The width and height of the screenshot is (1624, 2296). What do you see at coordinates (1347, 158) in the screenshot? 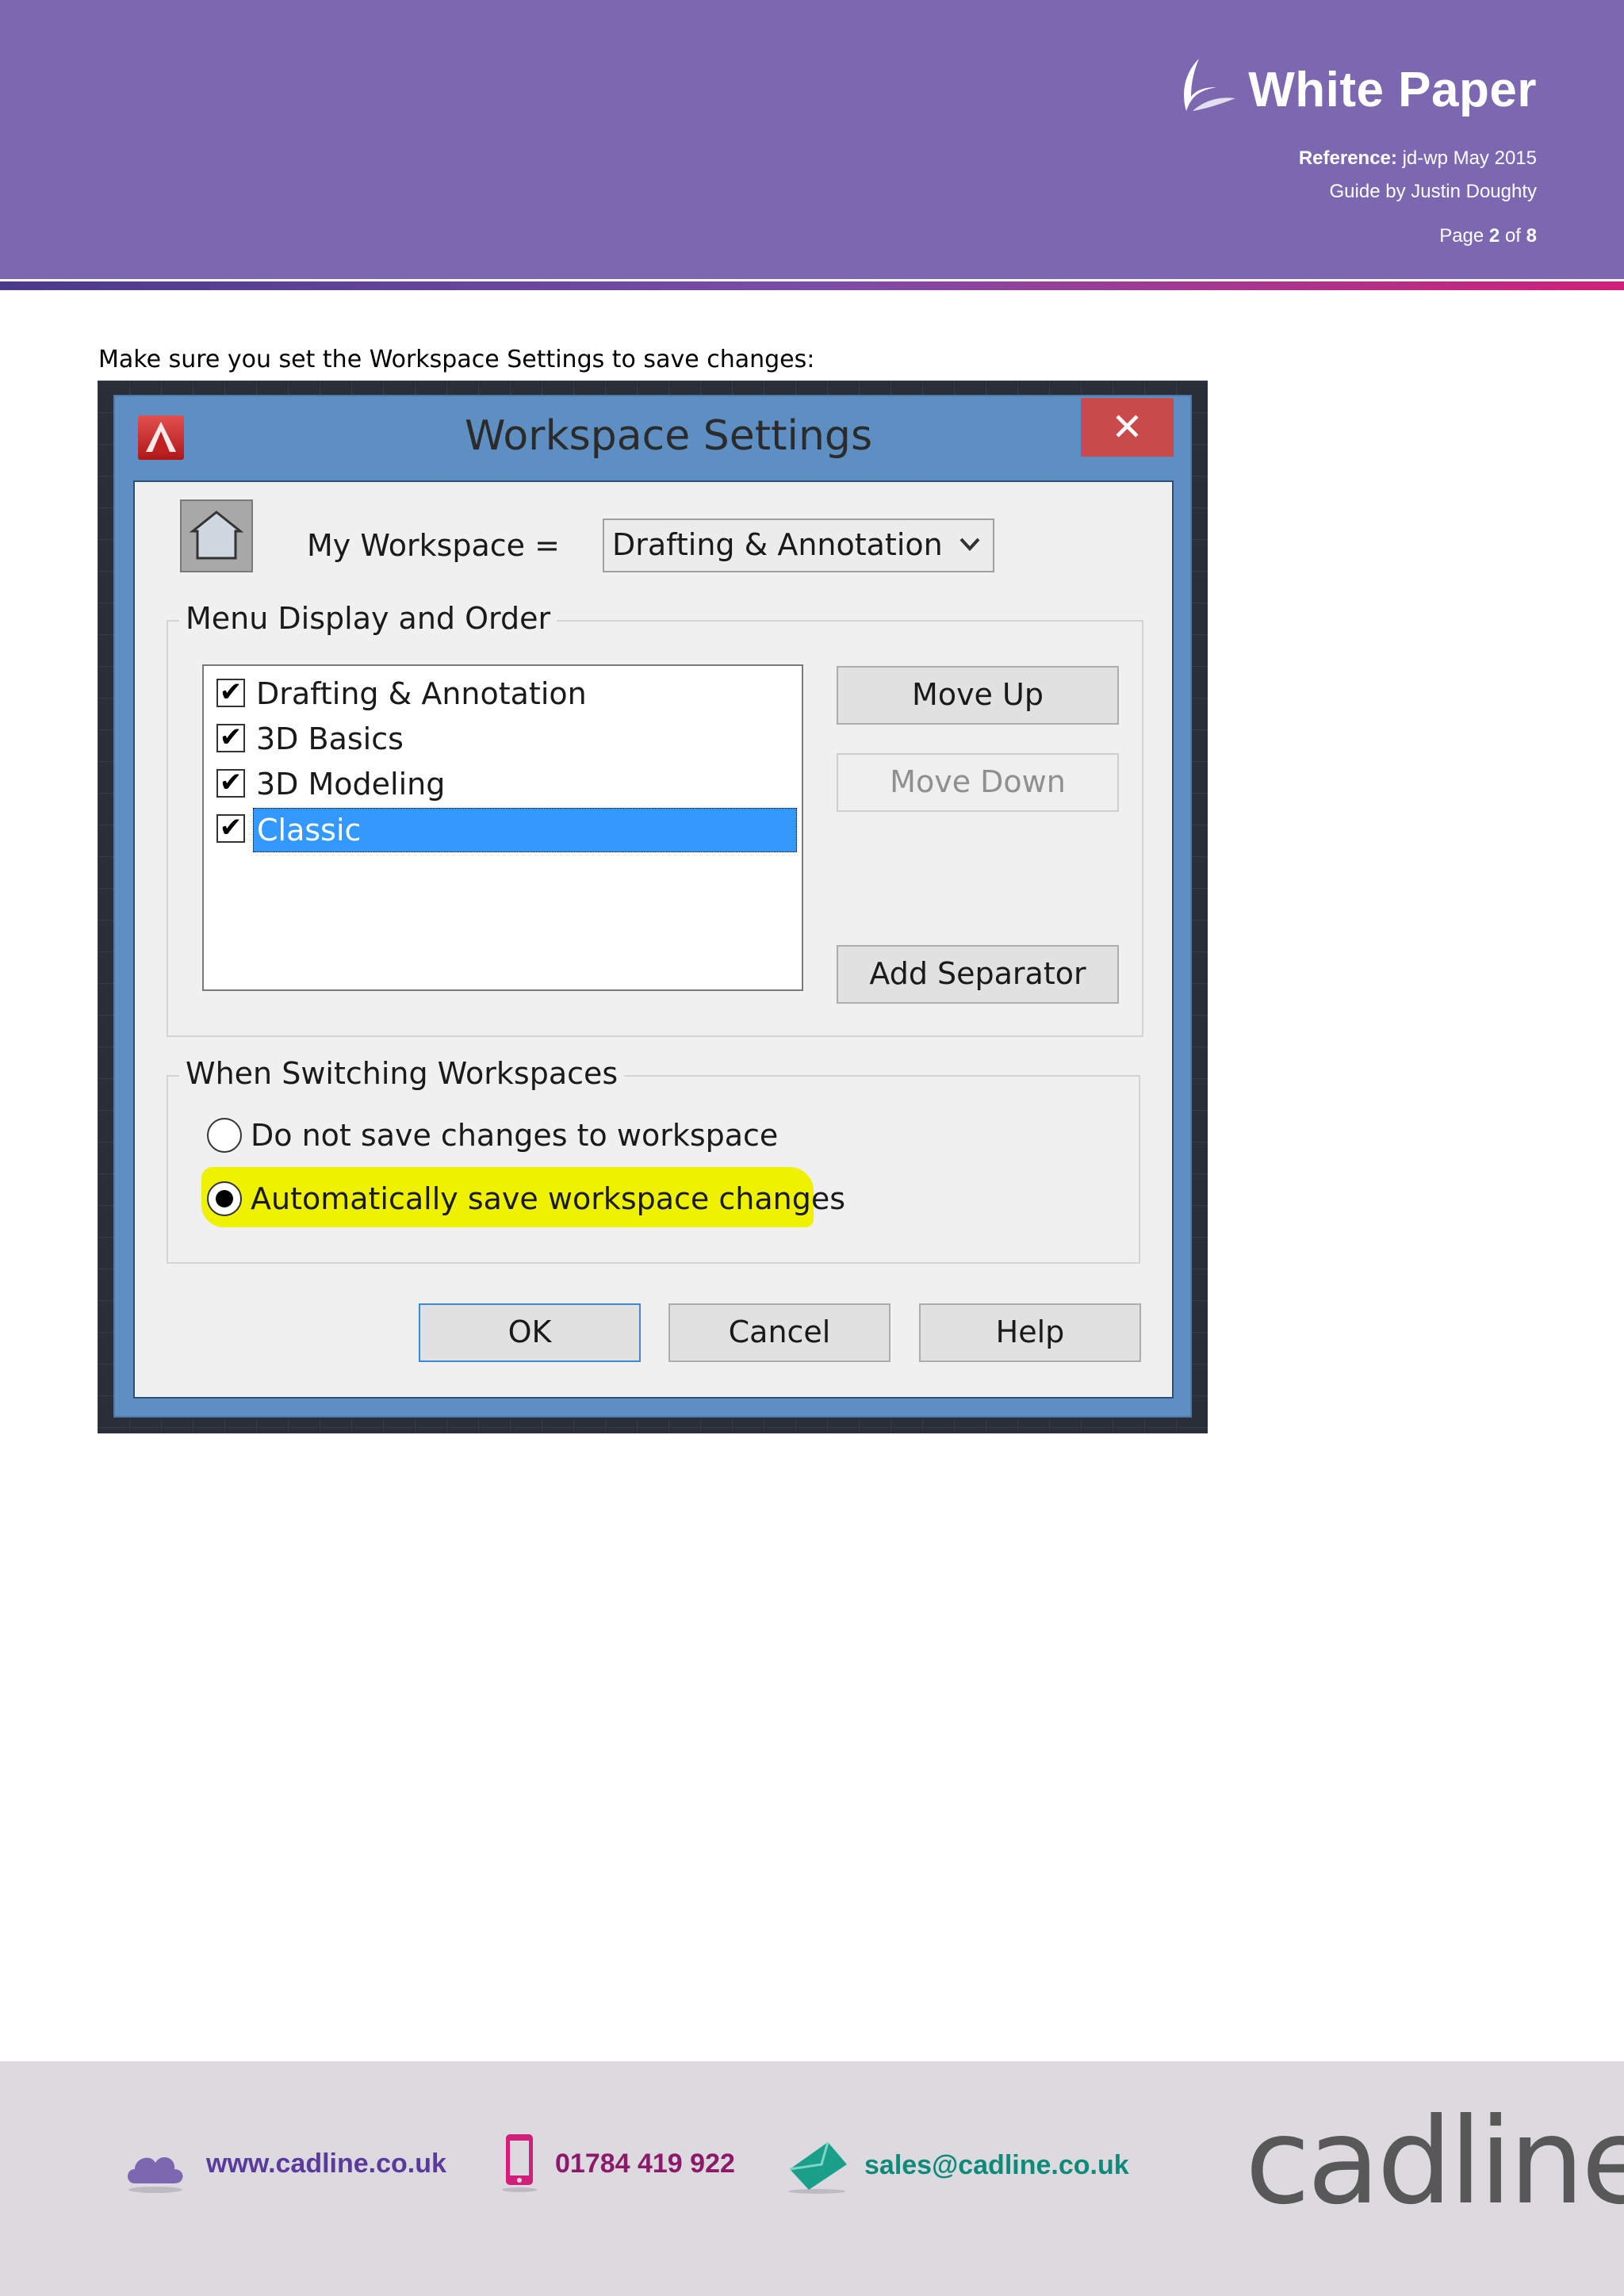
I see `reference-label: Reference:` at bounding box center [1347, 158].